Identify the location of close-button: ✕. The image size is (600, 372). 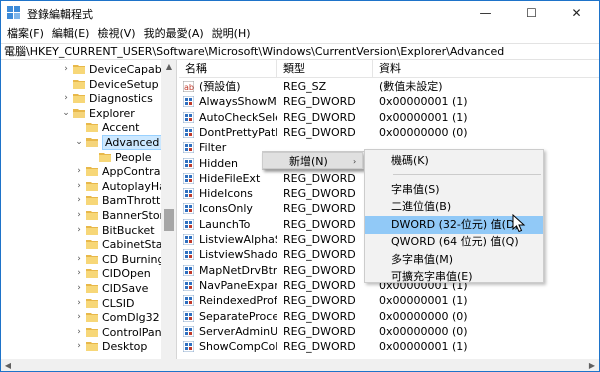
(576, 13).